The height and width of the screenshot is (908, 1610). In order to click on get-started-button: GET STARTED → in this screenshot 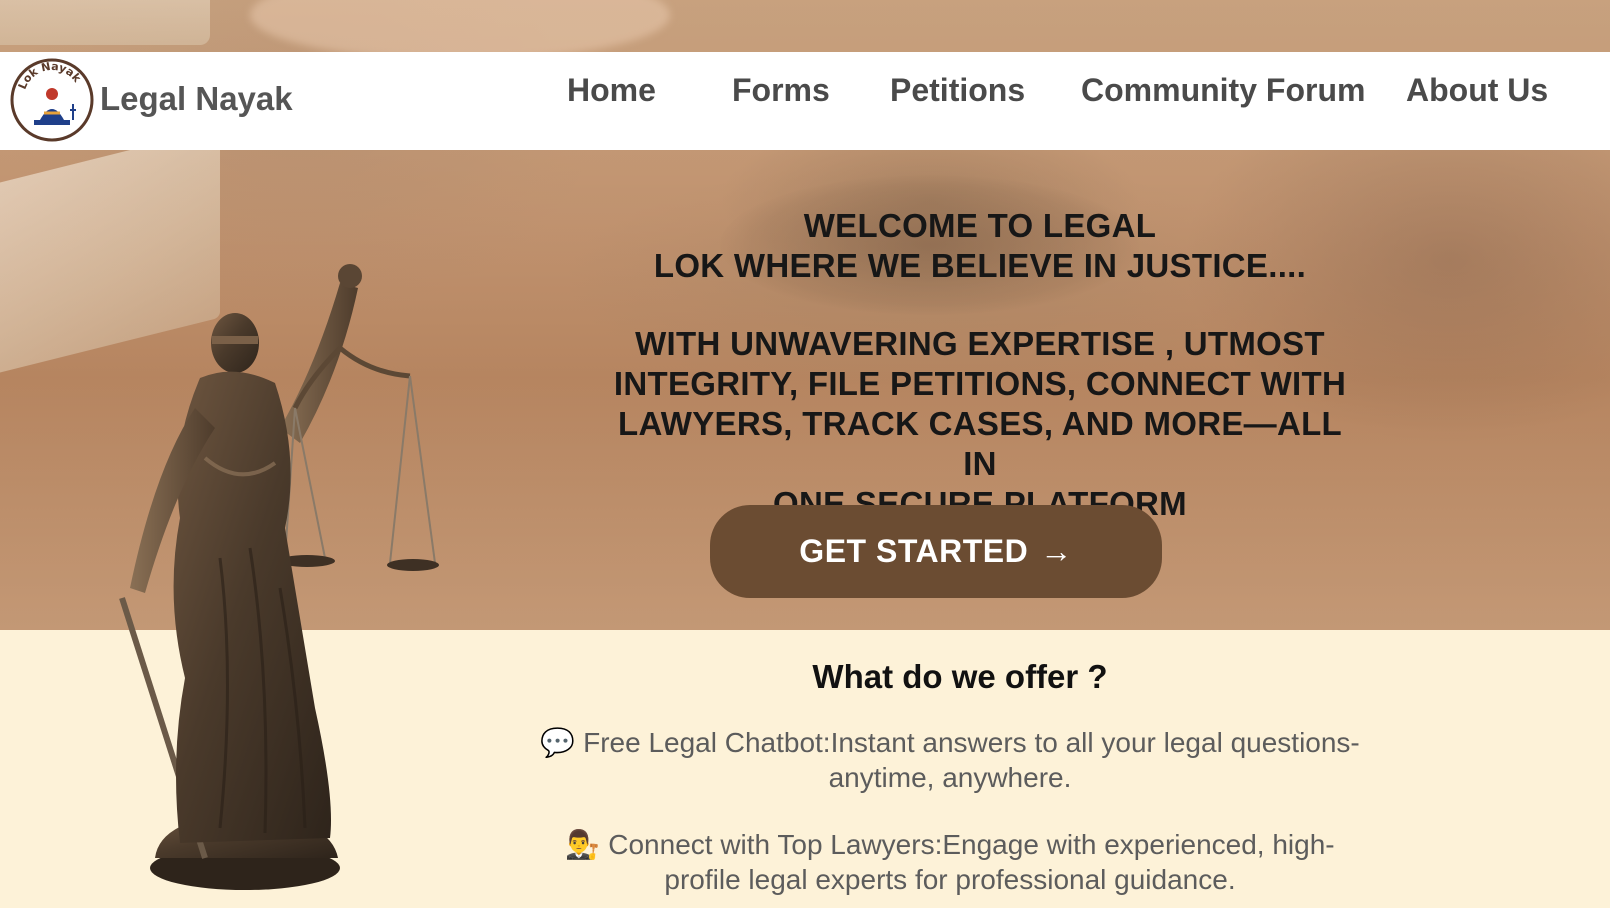, I will do `click(936, 551)`.